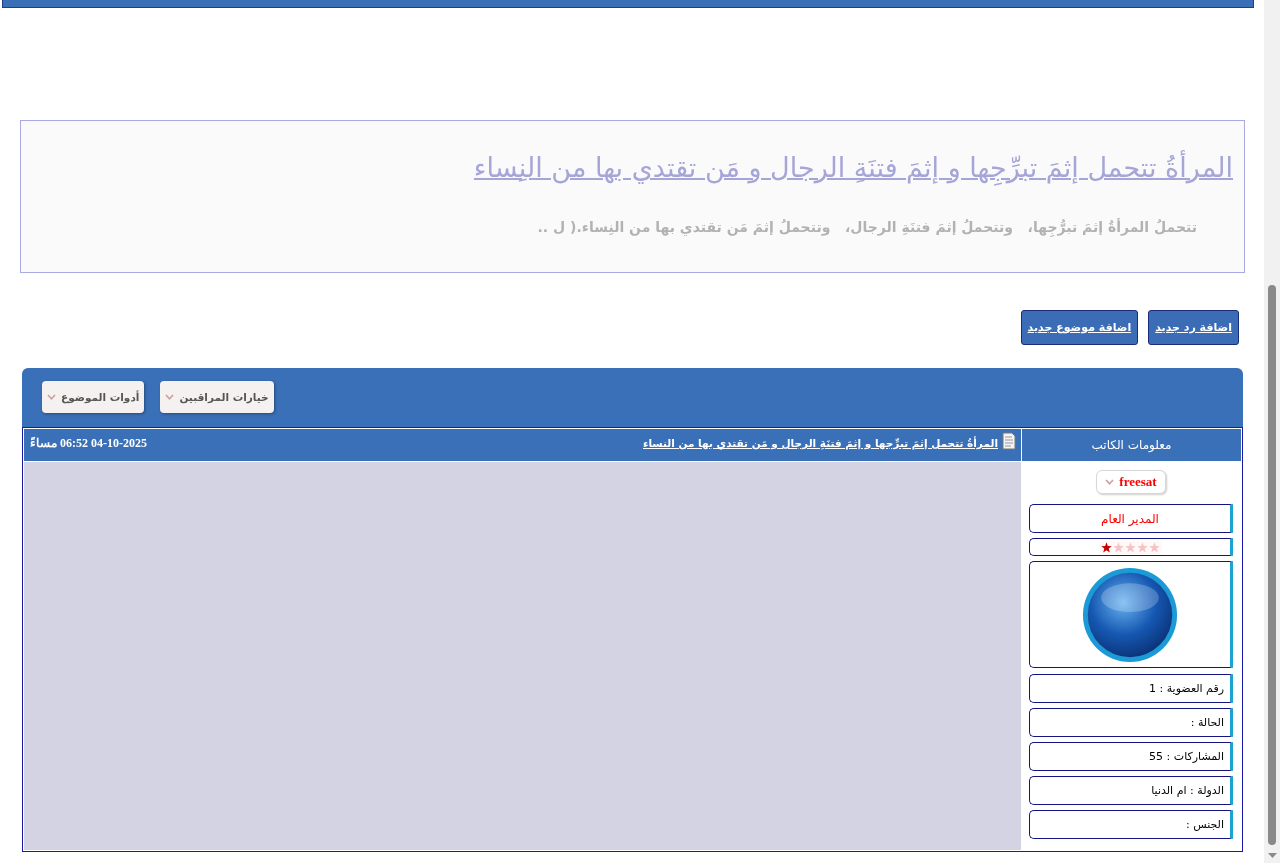 The height and width of the screenshot is (863, 1280). Describe the element at coordinates (1131, 824) in the screenshot. I see `profile-detail: الجنس :` at that location.